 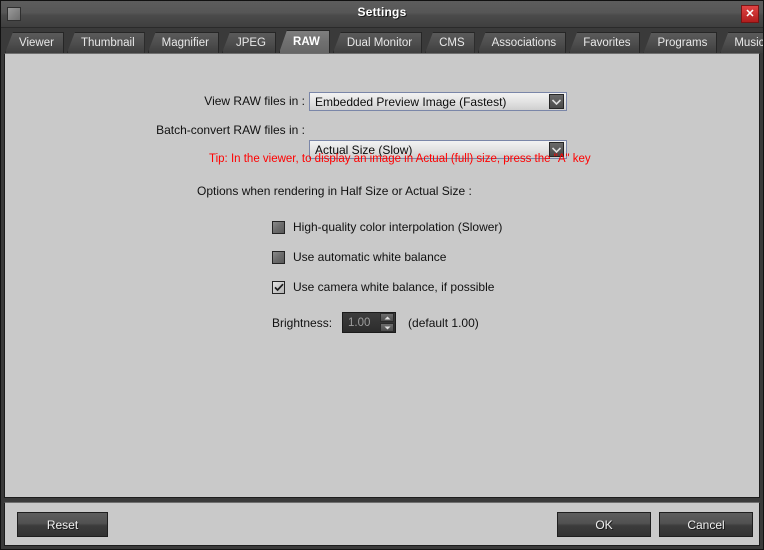 I want to click on view-raw-select: Embedded Preview Image (Fastest), so click(x=438, y=101).